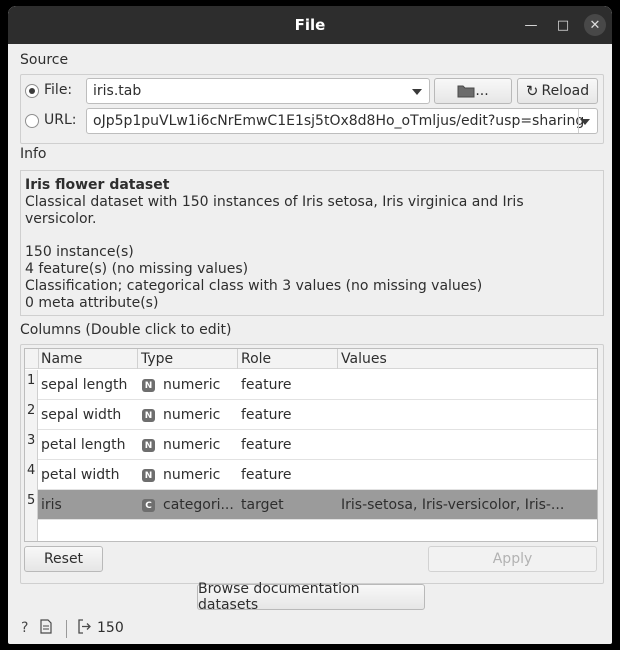  I want to click on table-row: 1 sepal length N numeric feature, so click(311, 385).